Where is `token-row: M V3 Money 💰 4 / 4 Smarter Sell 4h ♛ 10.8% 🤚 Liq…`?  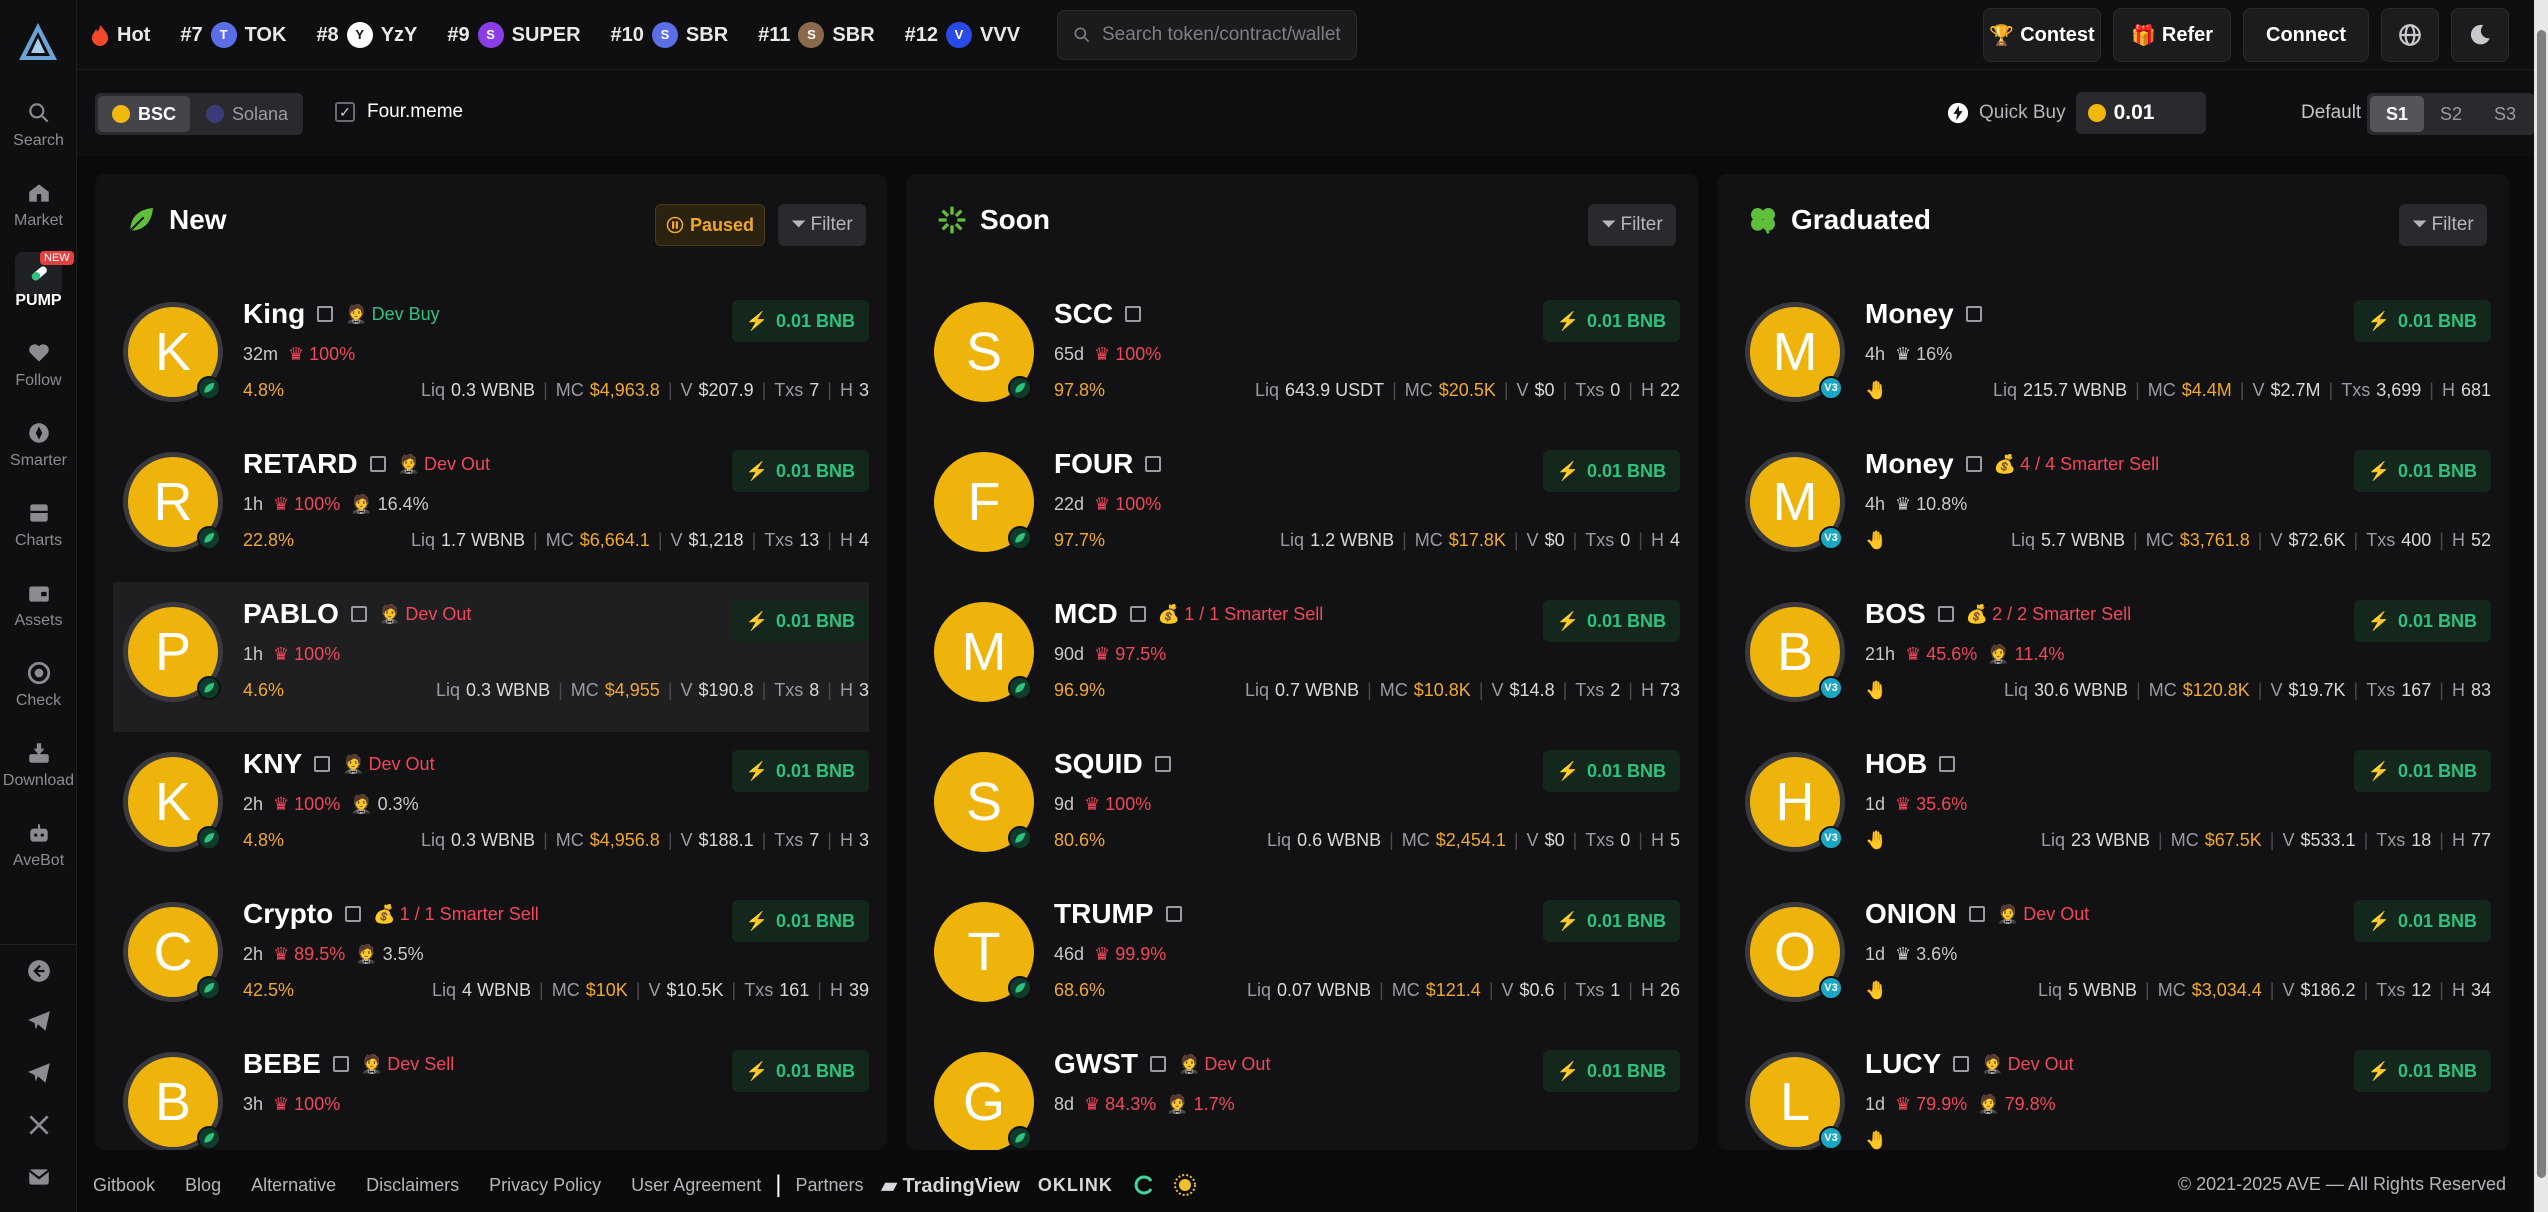 token-row: M V3 Money 💰 4 / 4 Smarter Sell 4h ♛ 10.8% 🤚 Liq… is located at coordinates (2113, 507).